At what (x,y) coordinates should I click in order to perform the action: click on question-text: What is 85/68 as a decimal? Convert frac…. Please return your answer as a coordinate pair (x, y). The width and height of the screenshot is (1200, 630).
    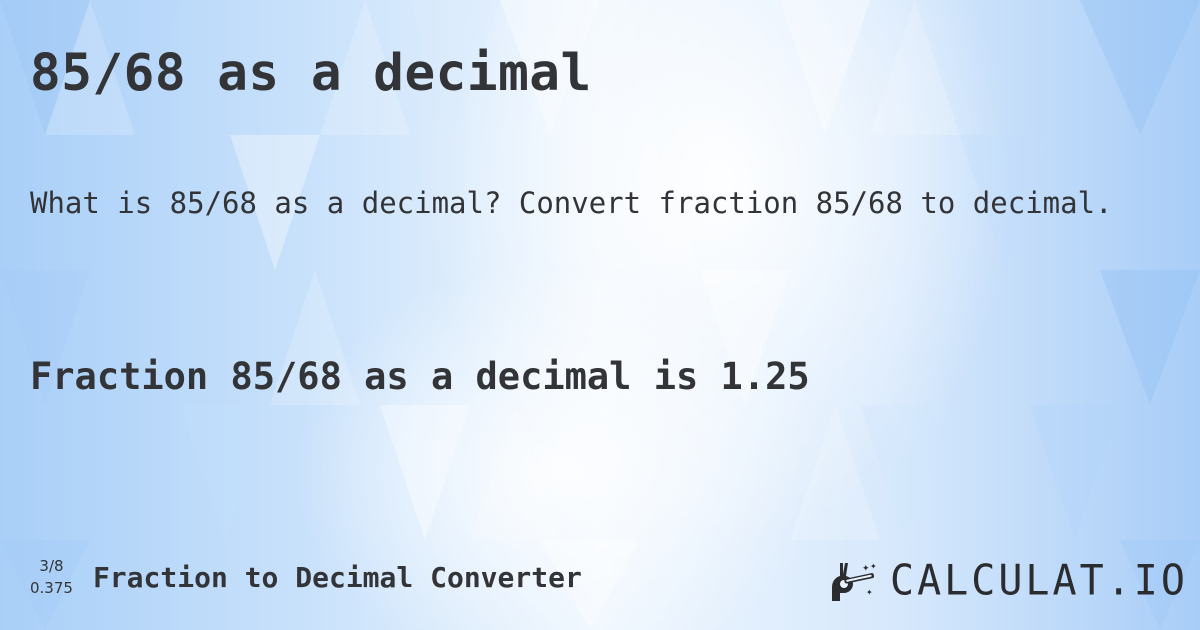
    Looking at the image, I should click on (571, 203).